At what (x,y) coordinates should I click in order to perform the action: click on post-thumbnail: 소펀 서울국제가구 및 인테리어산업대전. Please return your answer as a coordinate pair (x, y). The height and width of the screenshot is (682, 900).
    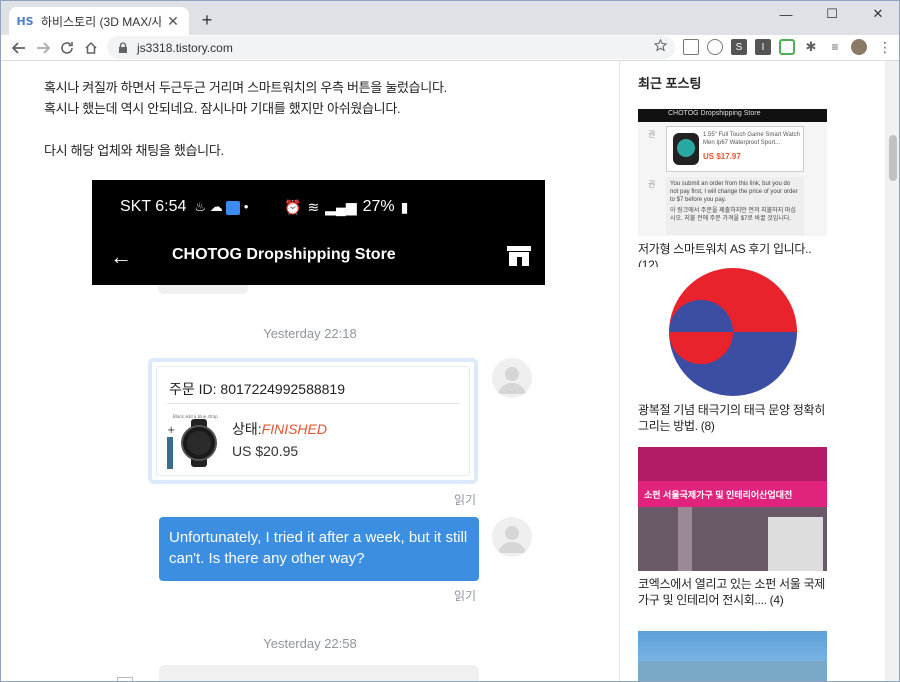
    Looking at the image, I should click on (732, 509).